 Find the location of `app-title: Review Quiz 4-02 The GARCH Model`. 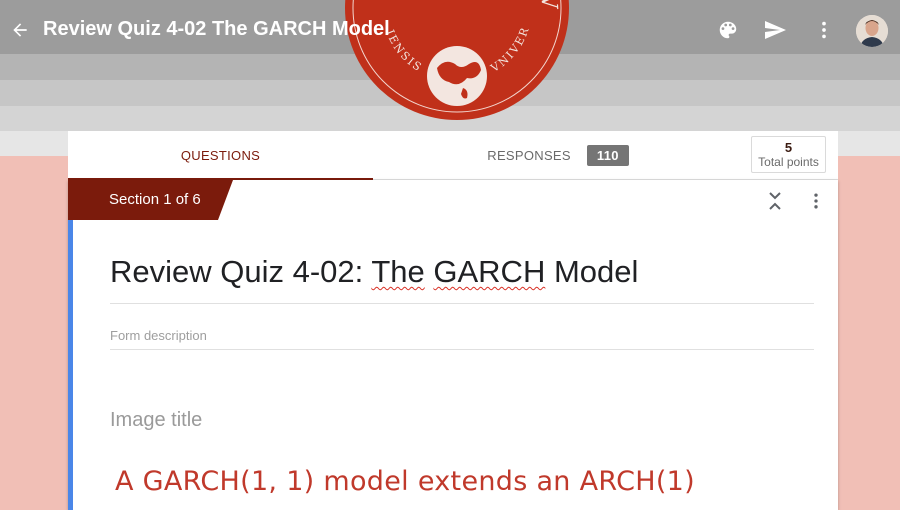

app-title: Review Quiz 4-02 The GARCH Model is located at coordinates (216, 29).